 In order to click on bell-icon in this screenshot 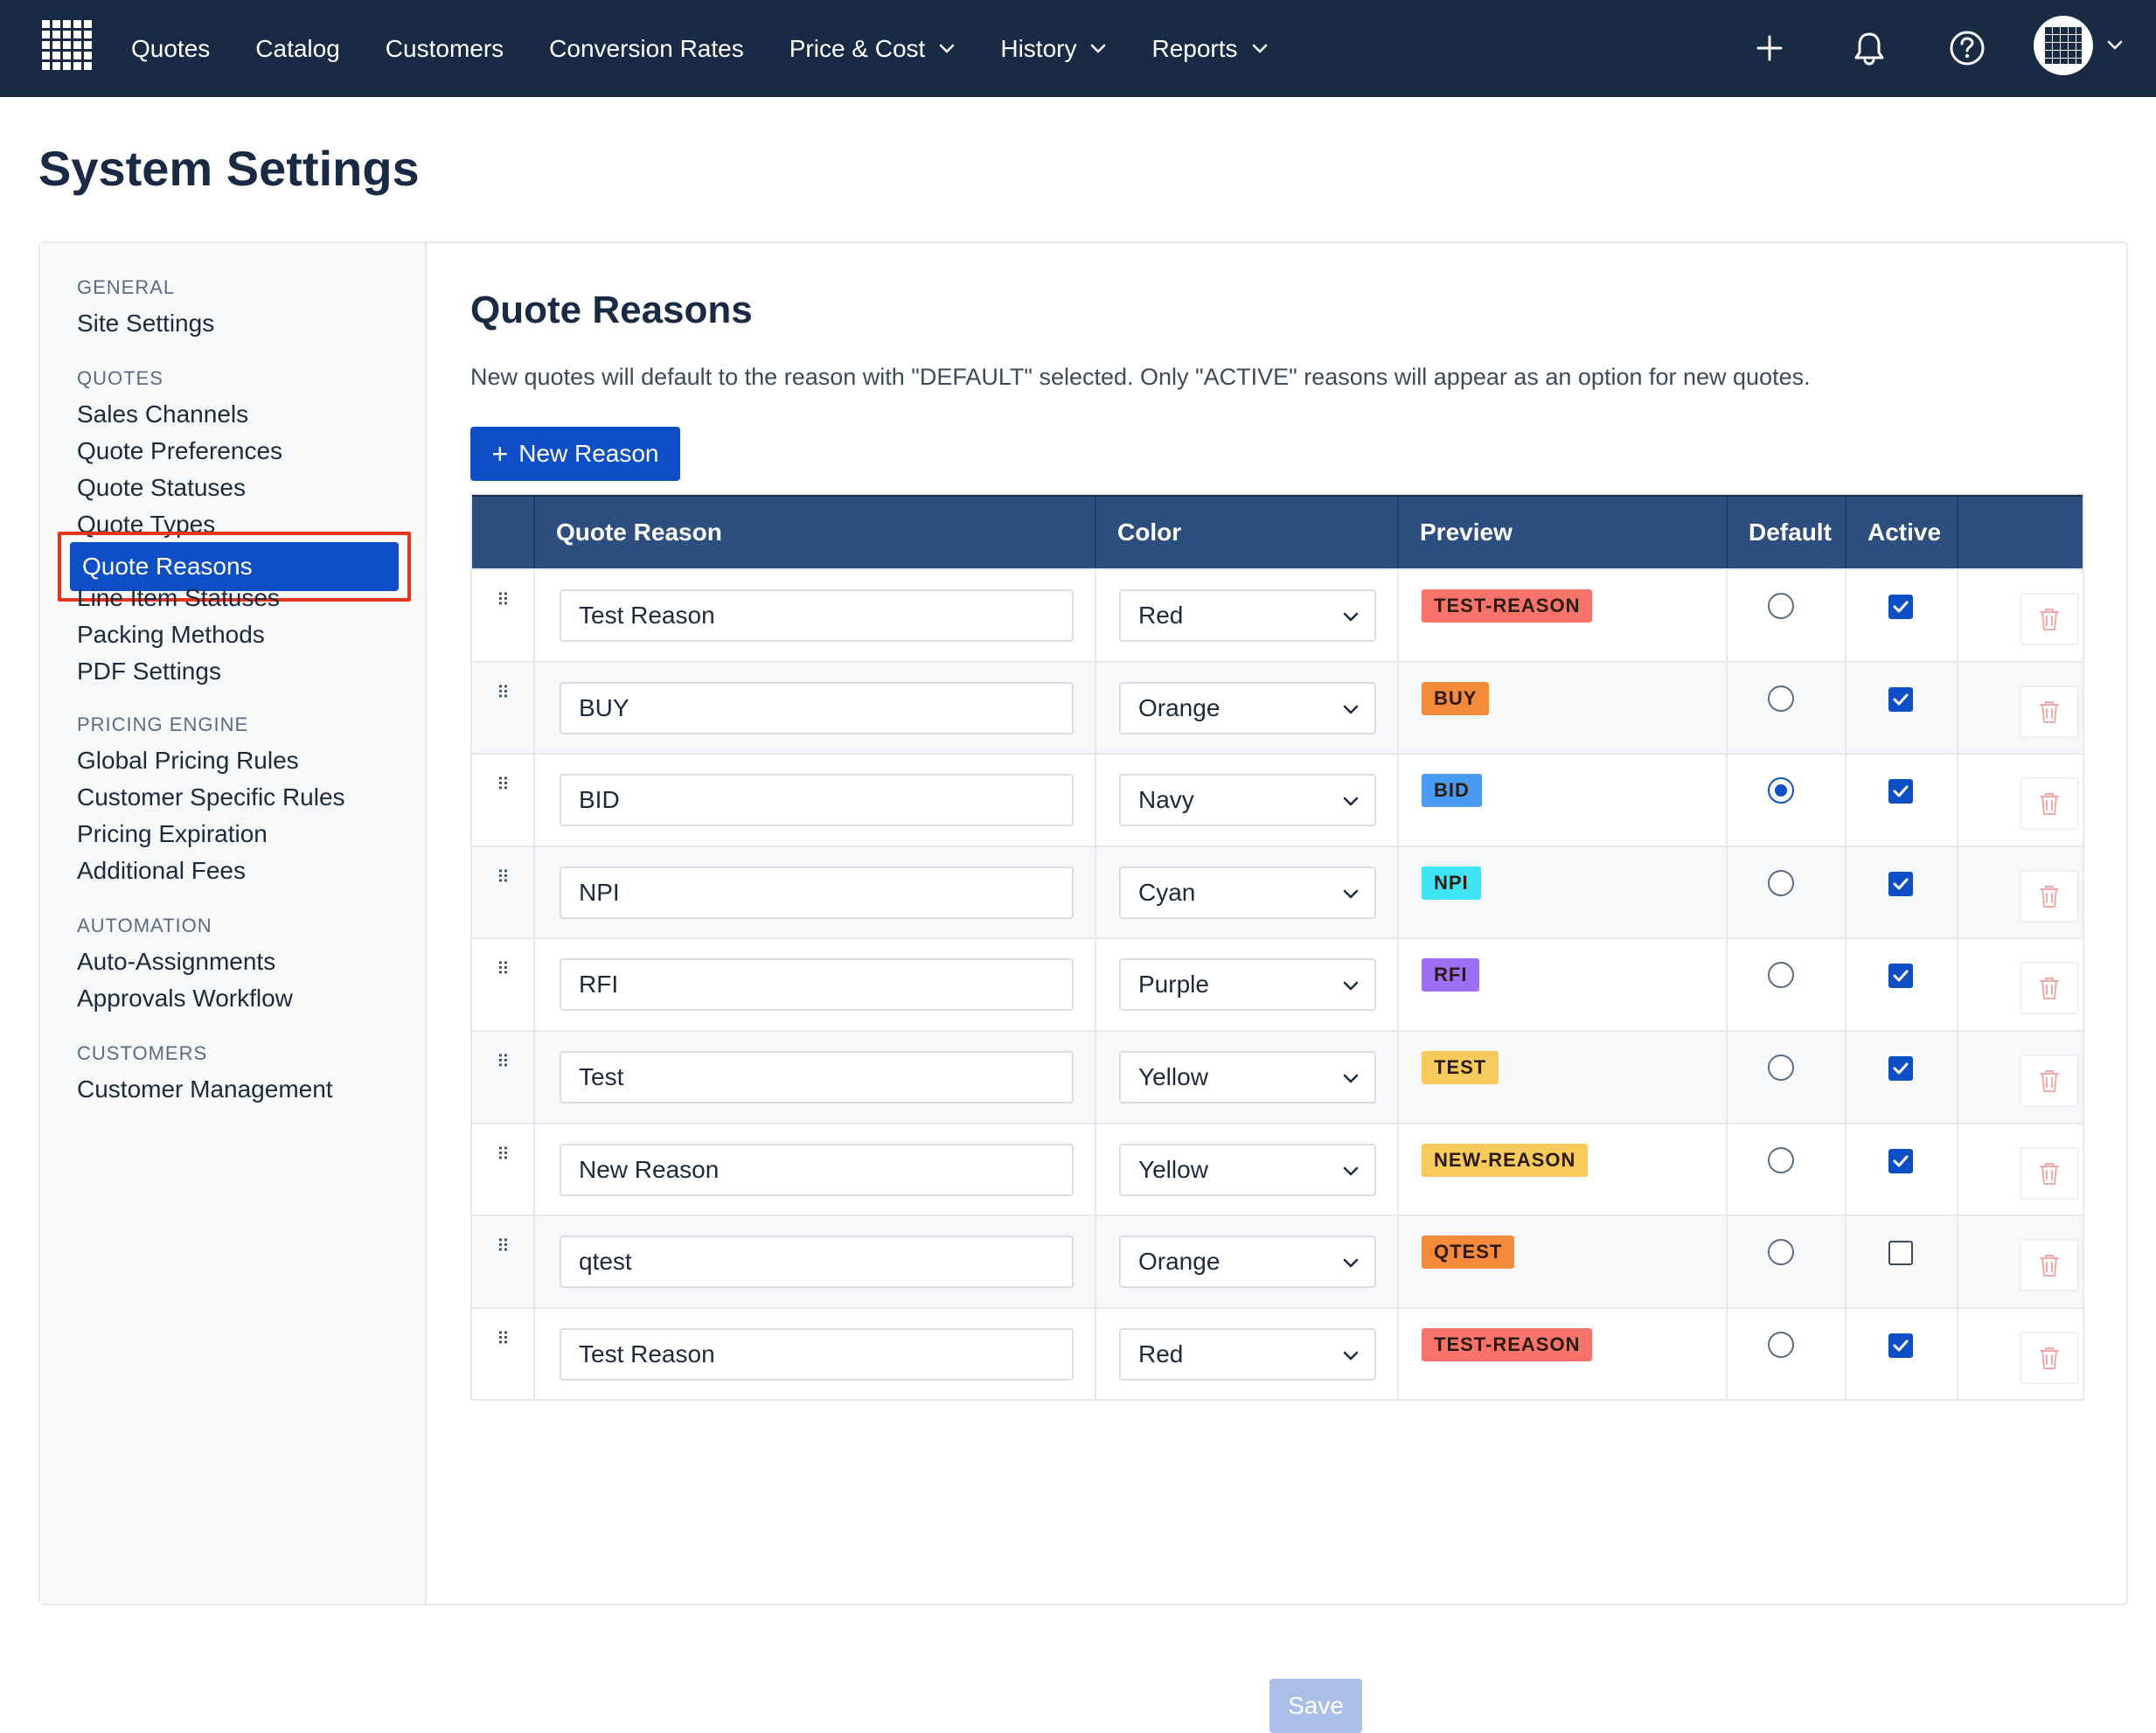, I will do `click(1869, 48)`.